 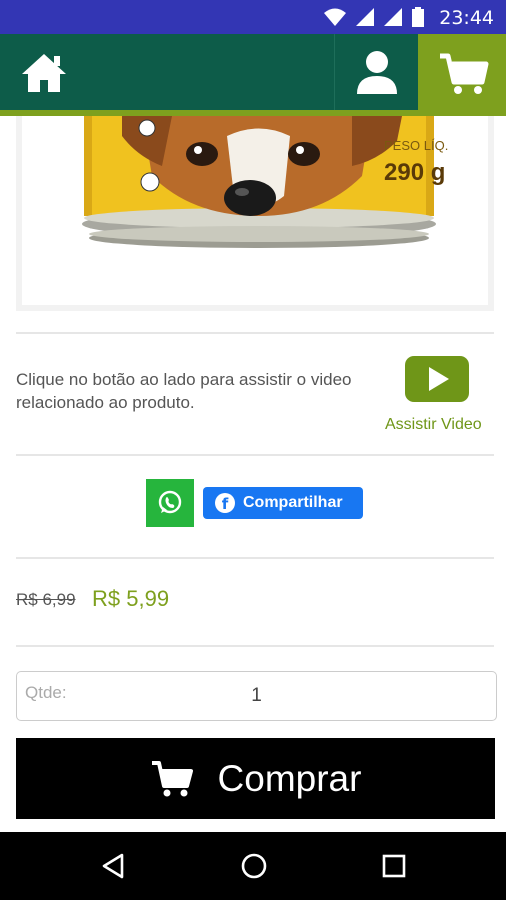 I want to click on buy-button: Comprar, so click(x=255, y=778).